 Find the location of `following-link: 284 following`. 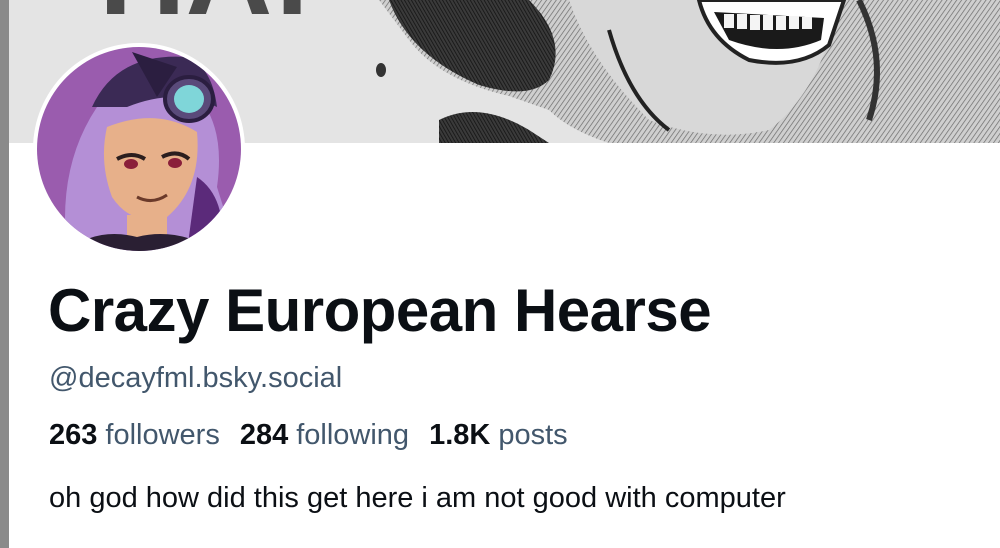

following-link: 284 following is located at coordinates (324, 435).